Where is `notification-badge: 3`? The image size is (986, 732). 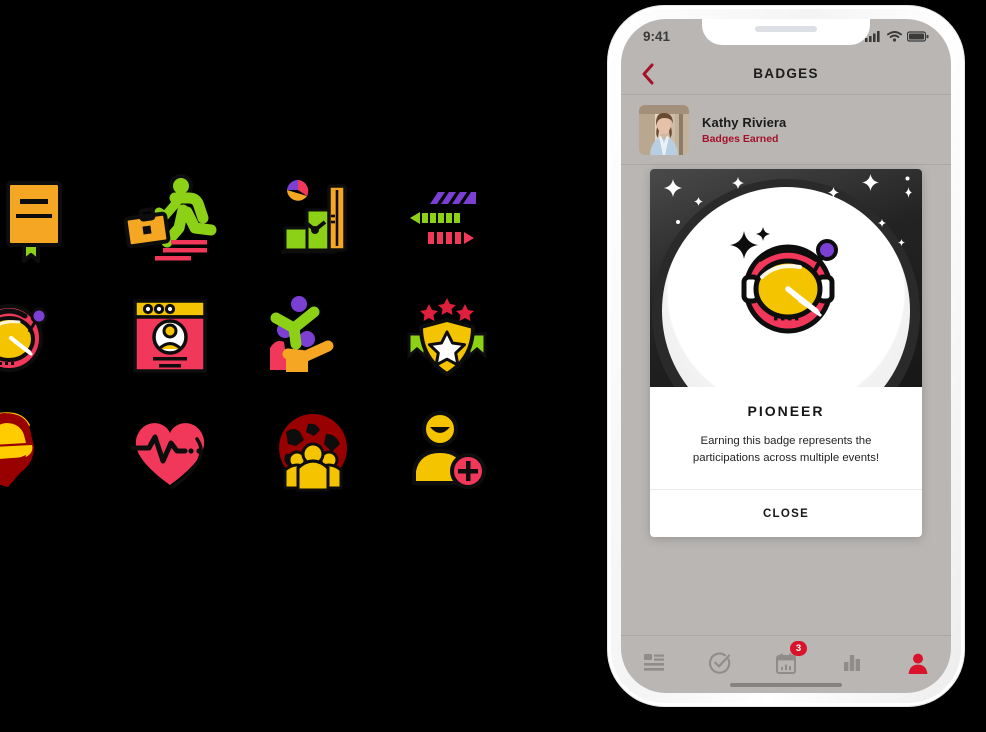
notification-badge: 3 is located at coordinates (798, 648).